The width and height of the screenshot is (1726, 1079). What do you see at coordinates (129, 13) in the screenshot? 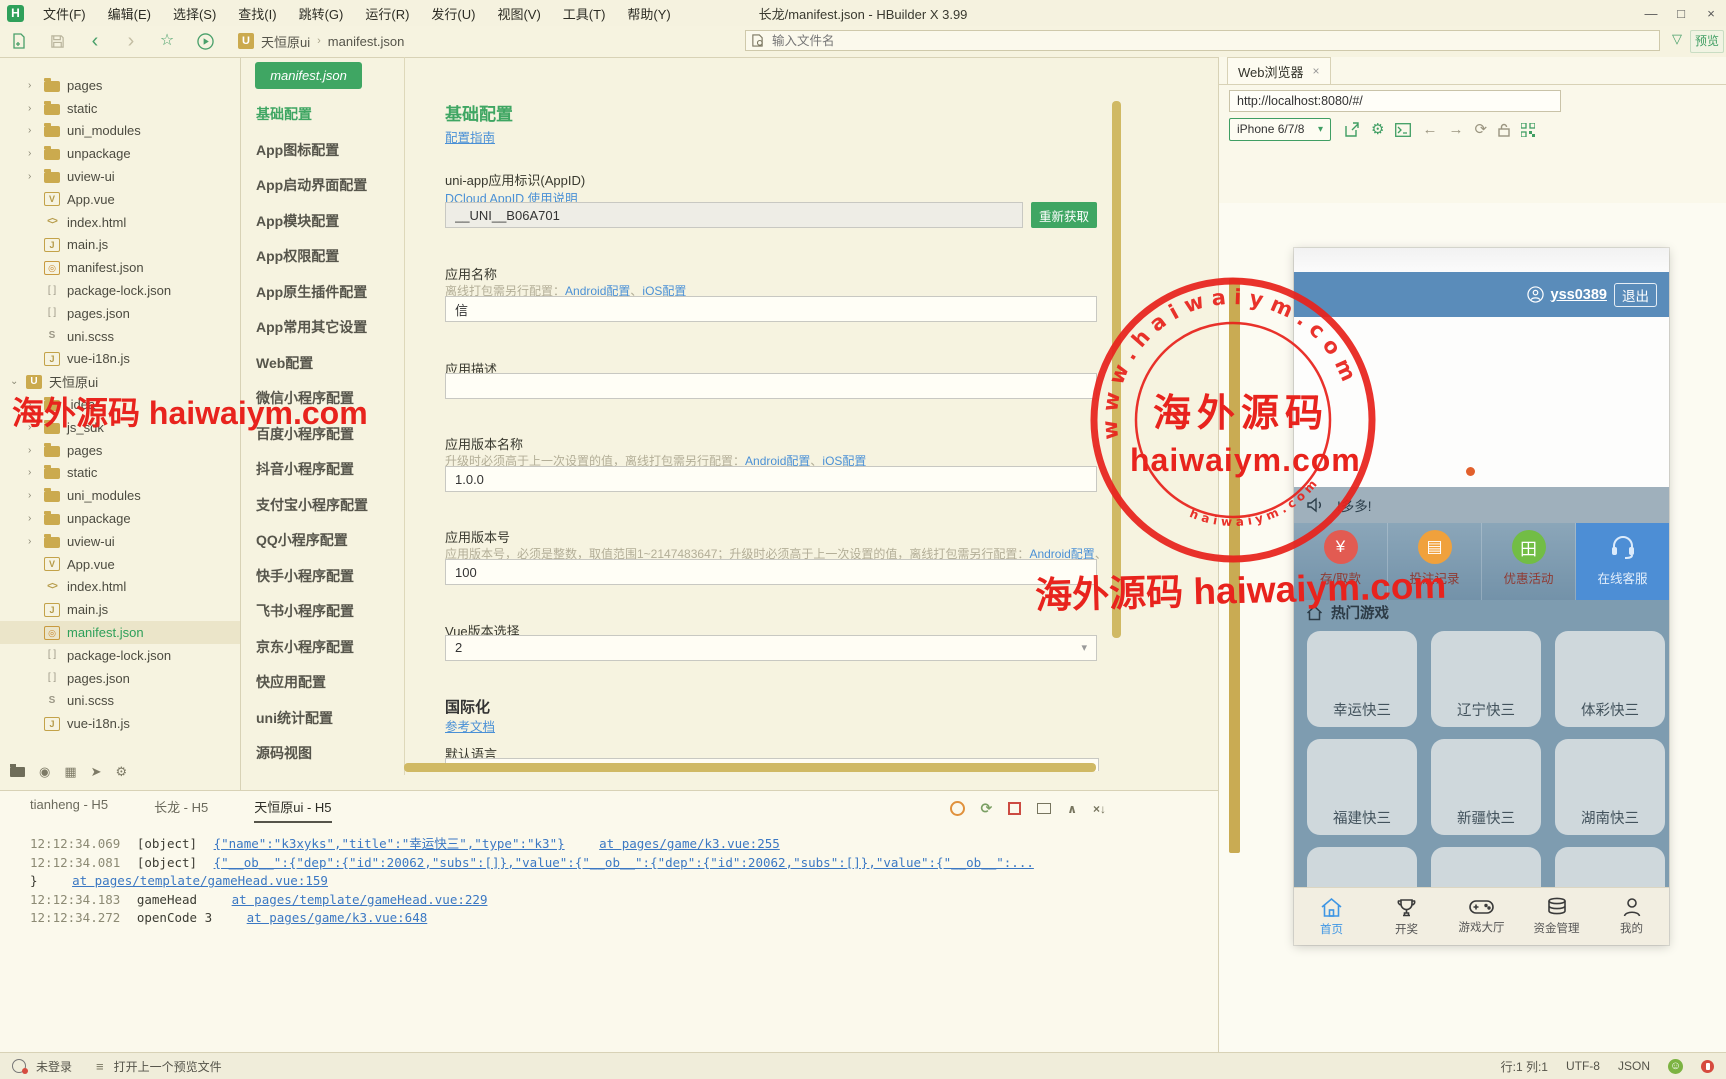
I see `menu-item: 编辑(E)` at bounding box center [129, 13].